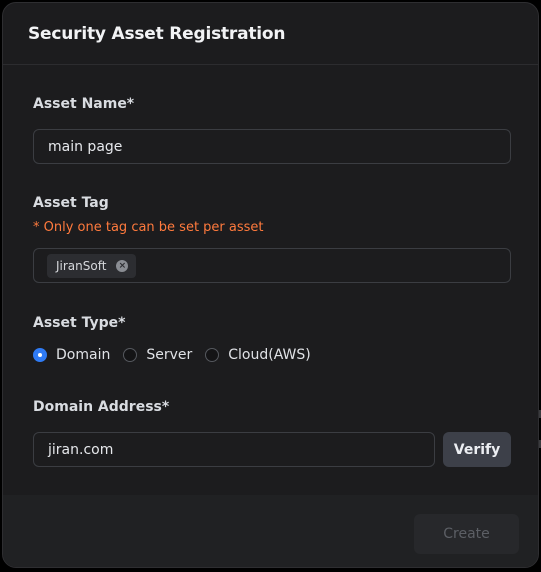 Image resolution: width=541 pixels, height=572 pixels. What do you see at coordinates (270, 531) in the screenshot?
I see `modal-footer: Create` at bounding box center [270, 531].